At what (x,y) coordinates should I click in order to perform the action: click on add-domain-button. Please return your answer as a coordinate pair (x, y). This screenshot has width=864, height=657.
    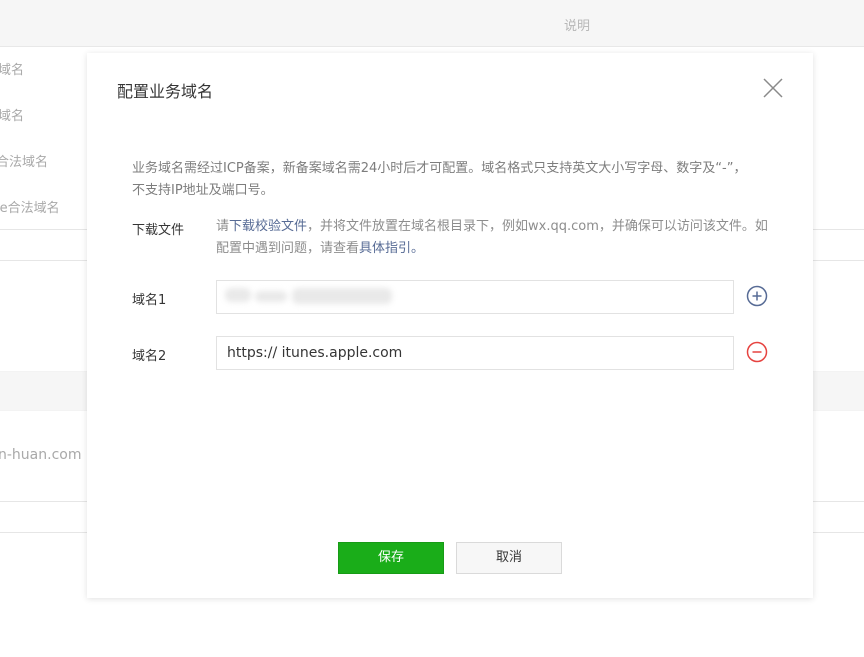
    Looking at the image, I should click on (757, 296).